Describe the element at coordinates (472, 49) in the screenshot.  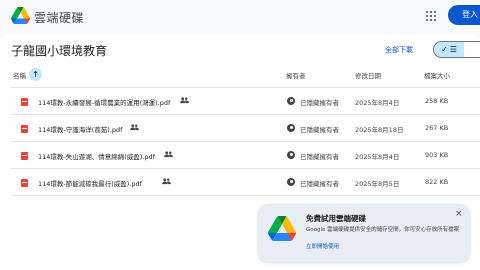
I see `grid-view-button` at that location.